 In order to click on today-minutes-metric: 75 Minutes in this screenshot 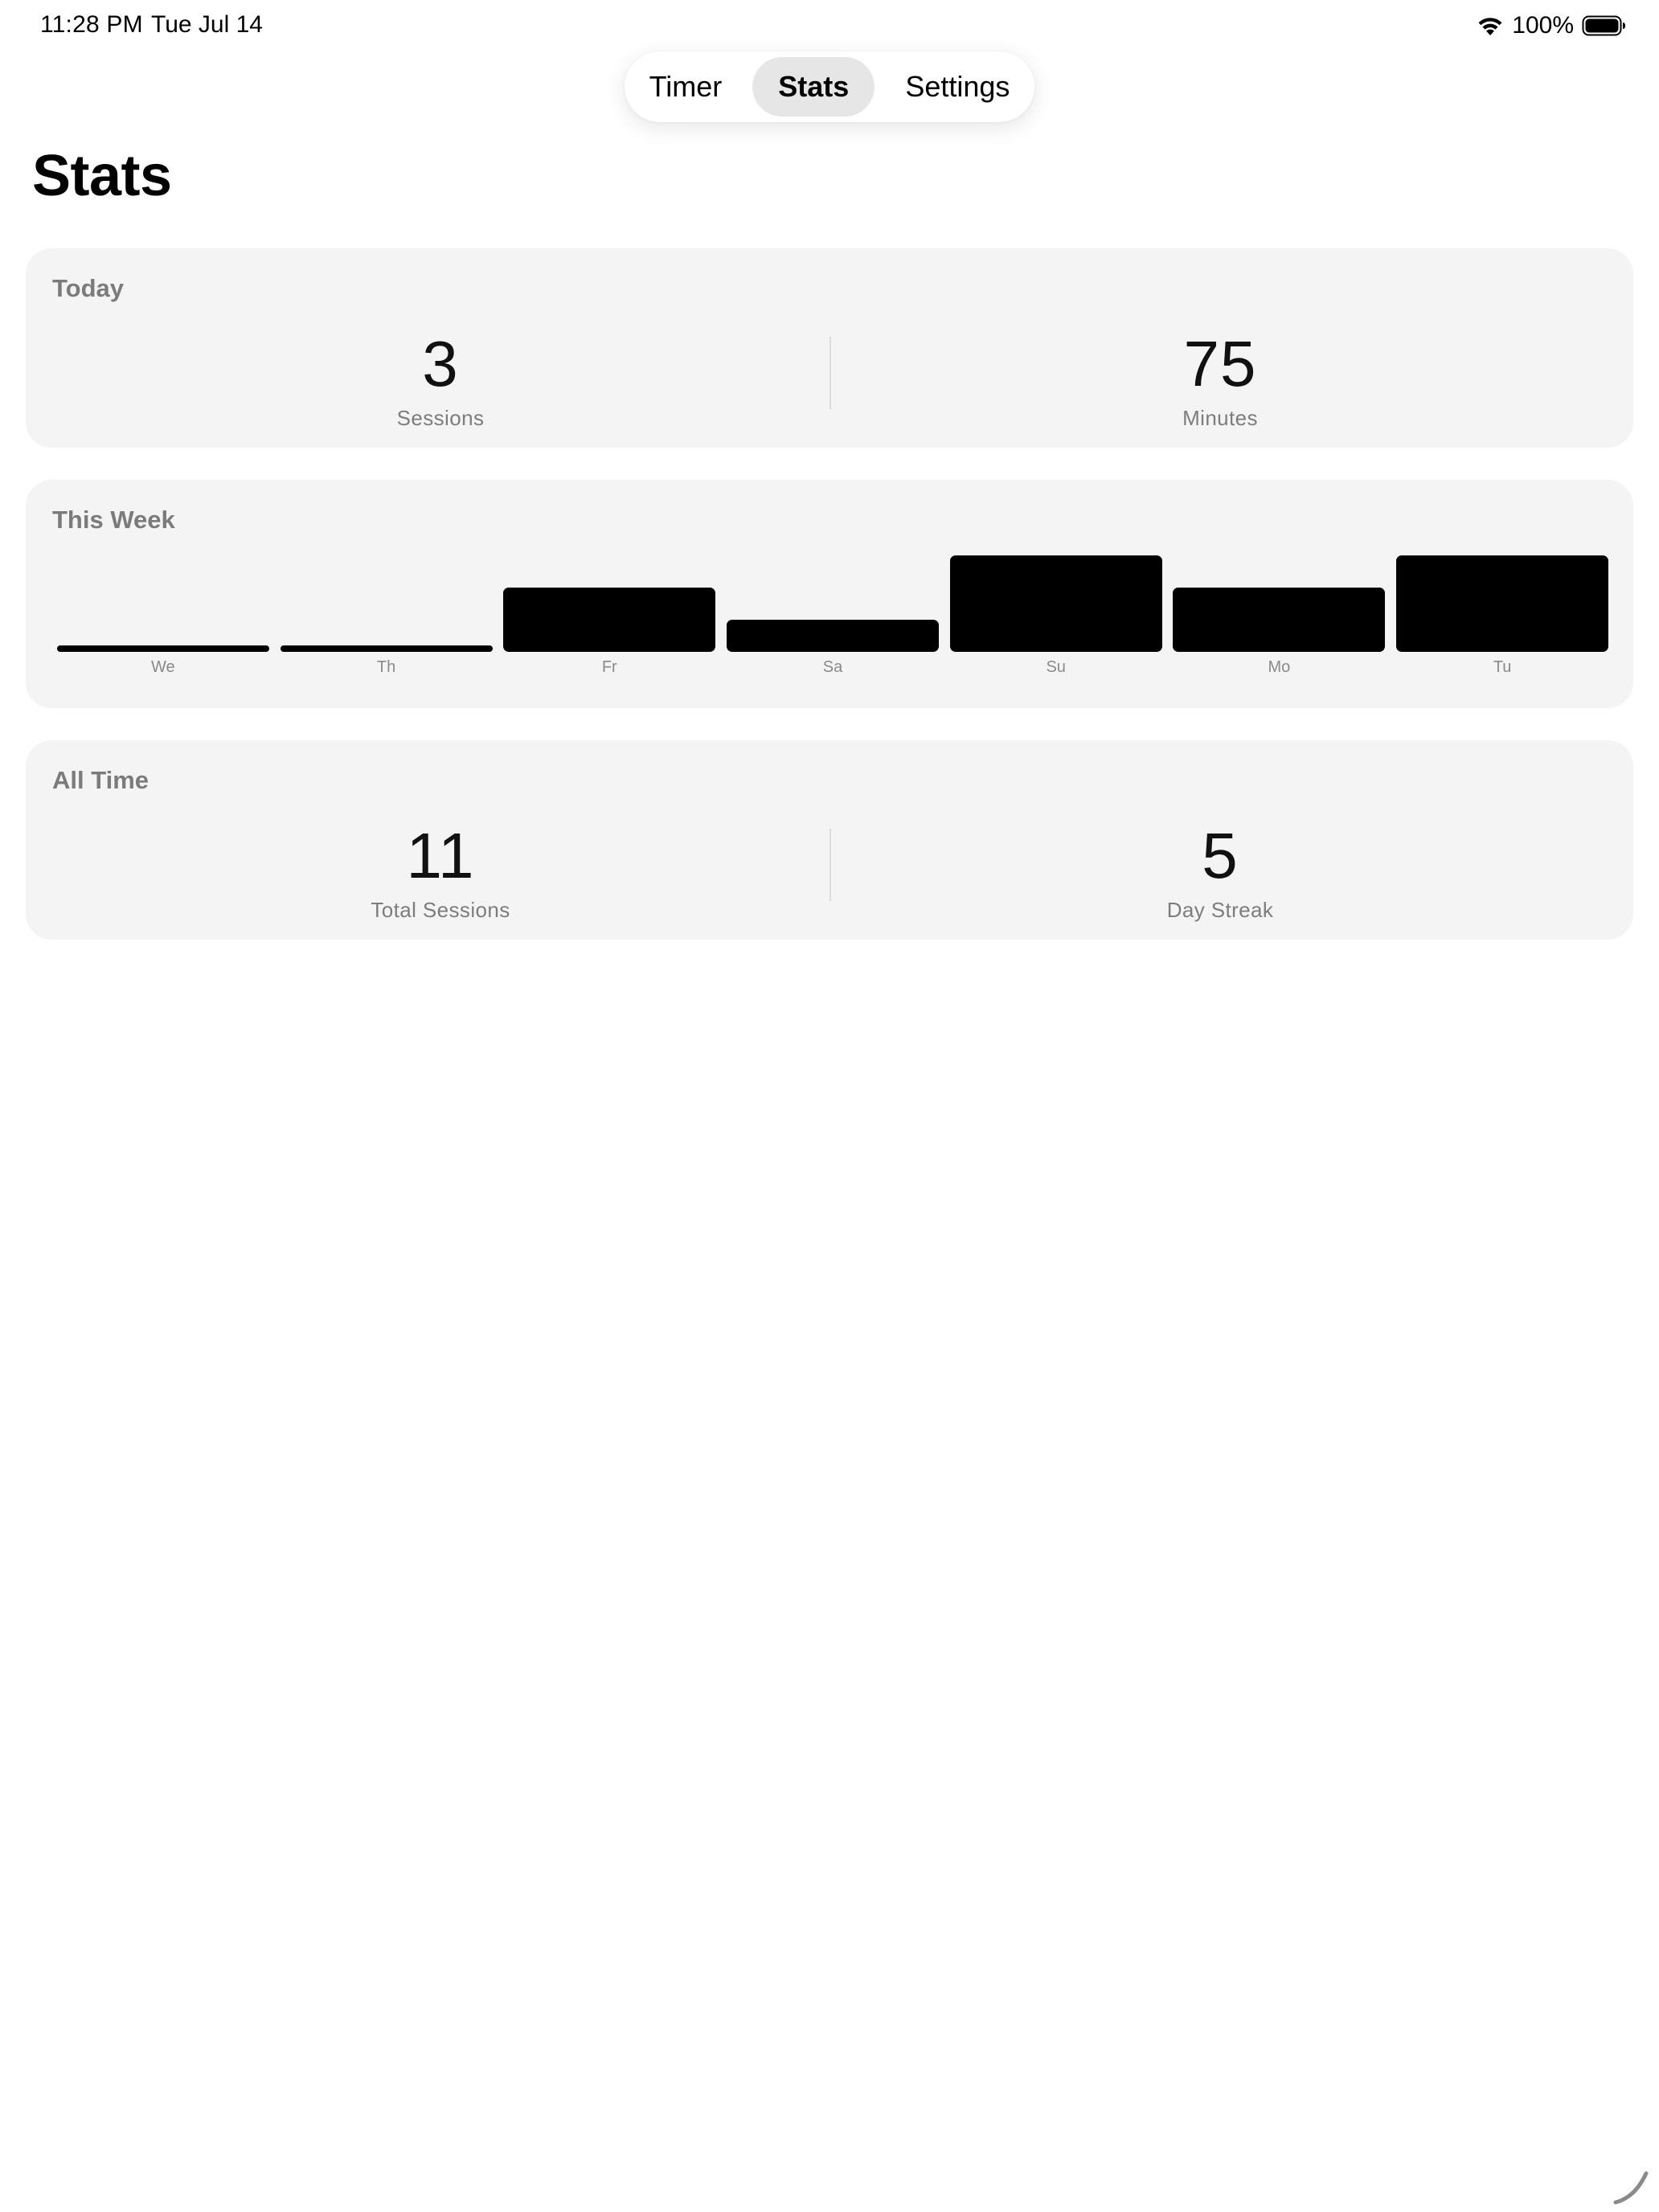, I will do `click(1220, 381)`.